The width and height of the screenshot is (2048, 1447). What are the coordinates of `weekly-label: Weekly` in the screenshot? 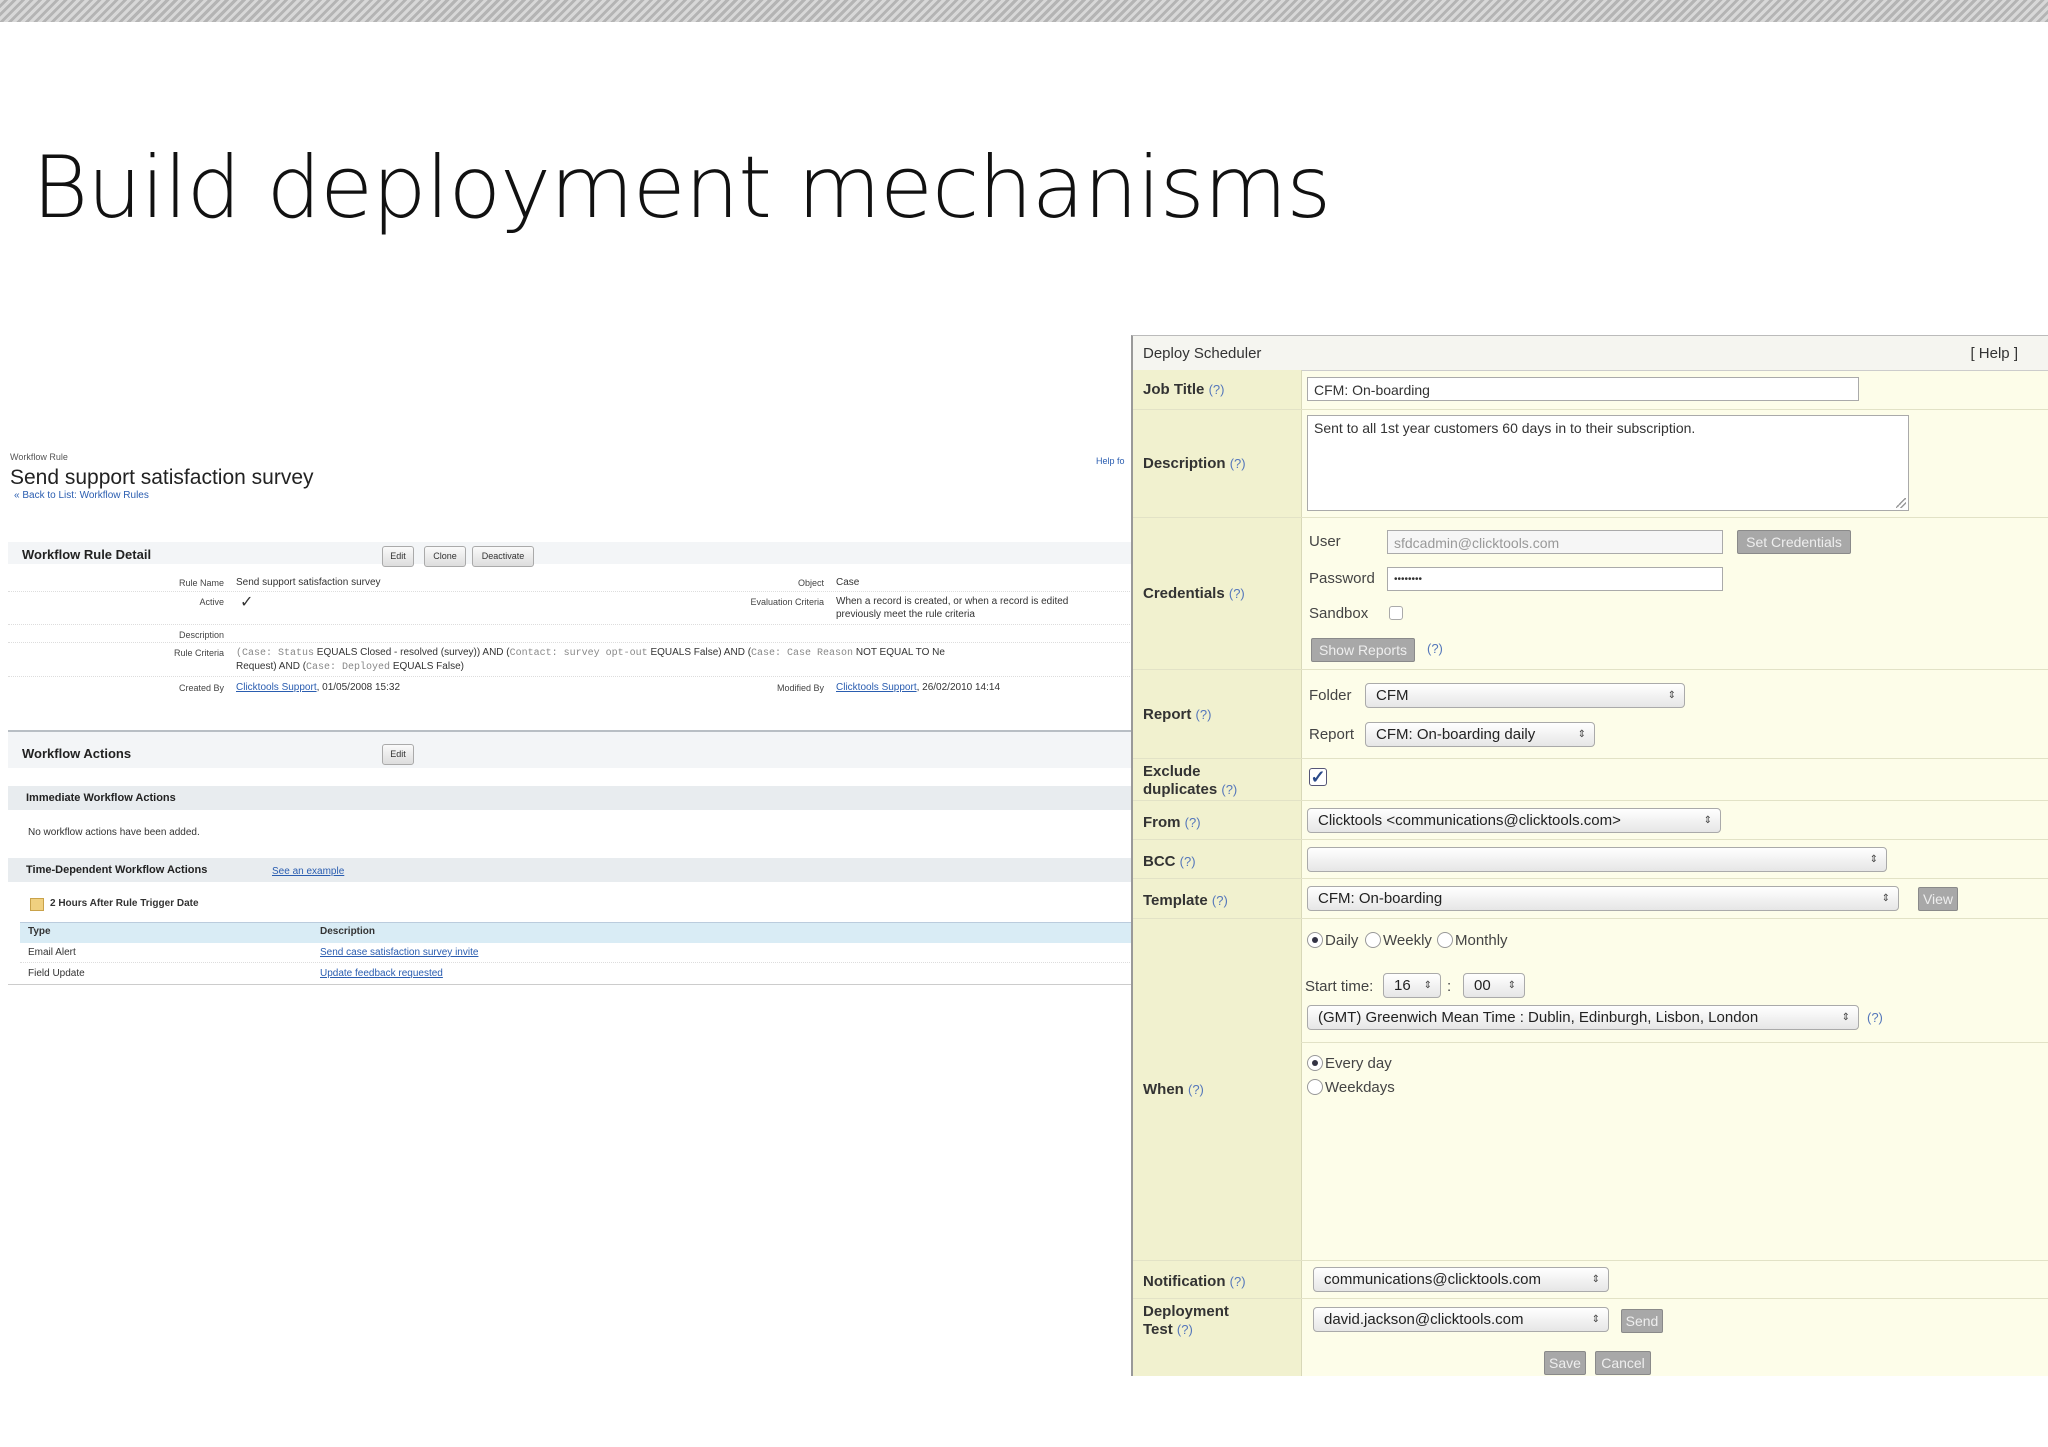 It's located at (1407, 940).